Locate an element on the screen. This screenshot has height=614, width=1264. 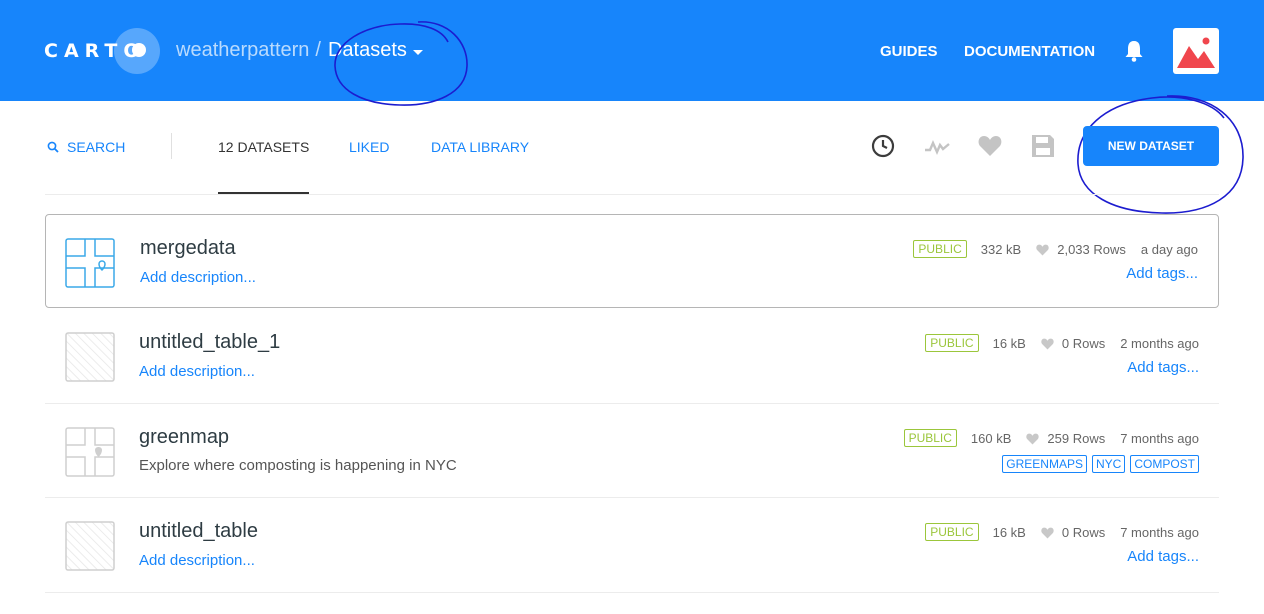
breadcrumb: weatherpattern / Datasets is located at coordinates (299, 50).